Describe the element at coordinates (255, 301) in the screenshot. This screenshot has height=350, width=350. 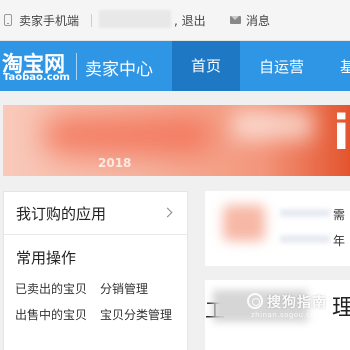
I see `sogou-logo-icon` at that location.